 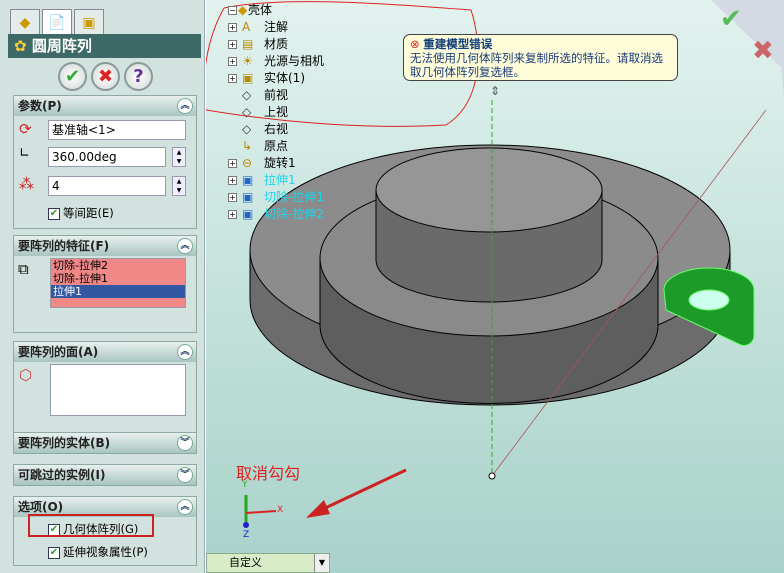 I want to click on extrude-icon: ▣, so click(x=248, y=180).